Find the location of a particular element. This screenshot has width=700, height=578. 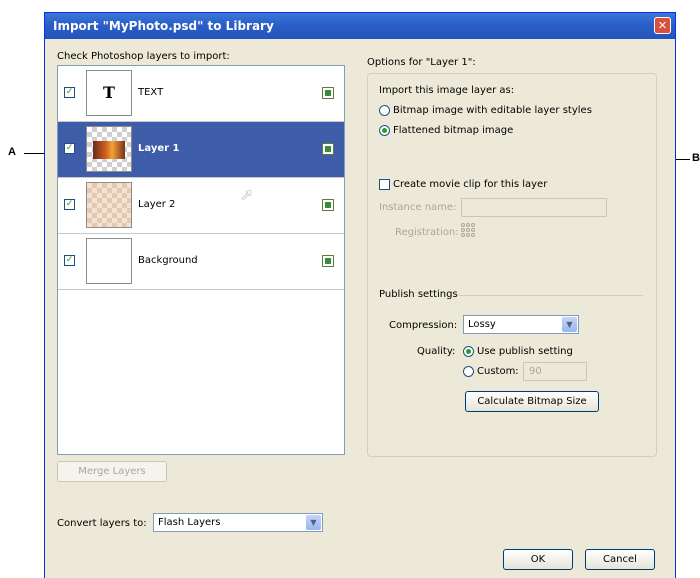

callout-b: B is located at coordinates (696, 158).